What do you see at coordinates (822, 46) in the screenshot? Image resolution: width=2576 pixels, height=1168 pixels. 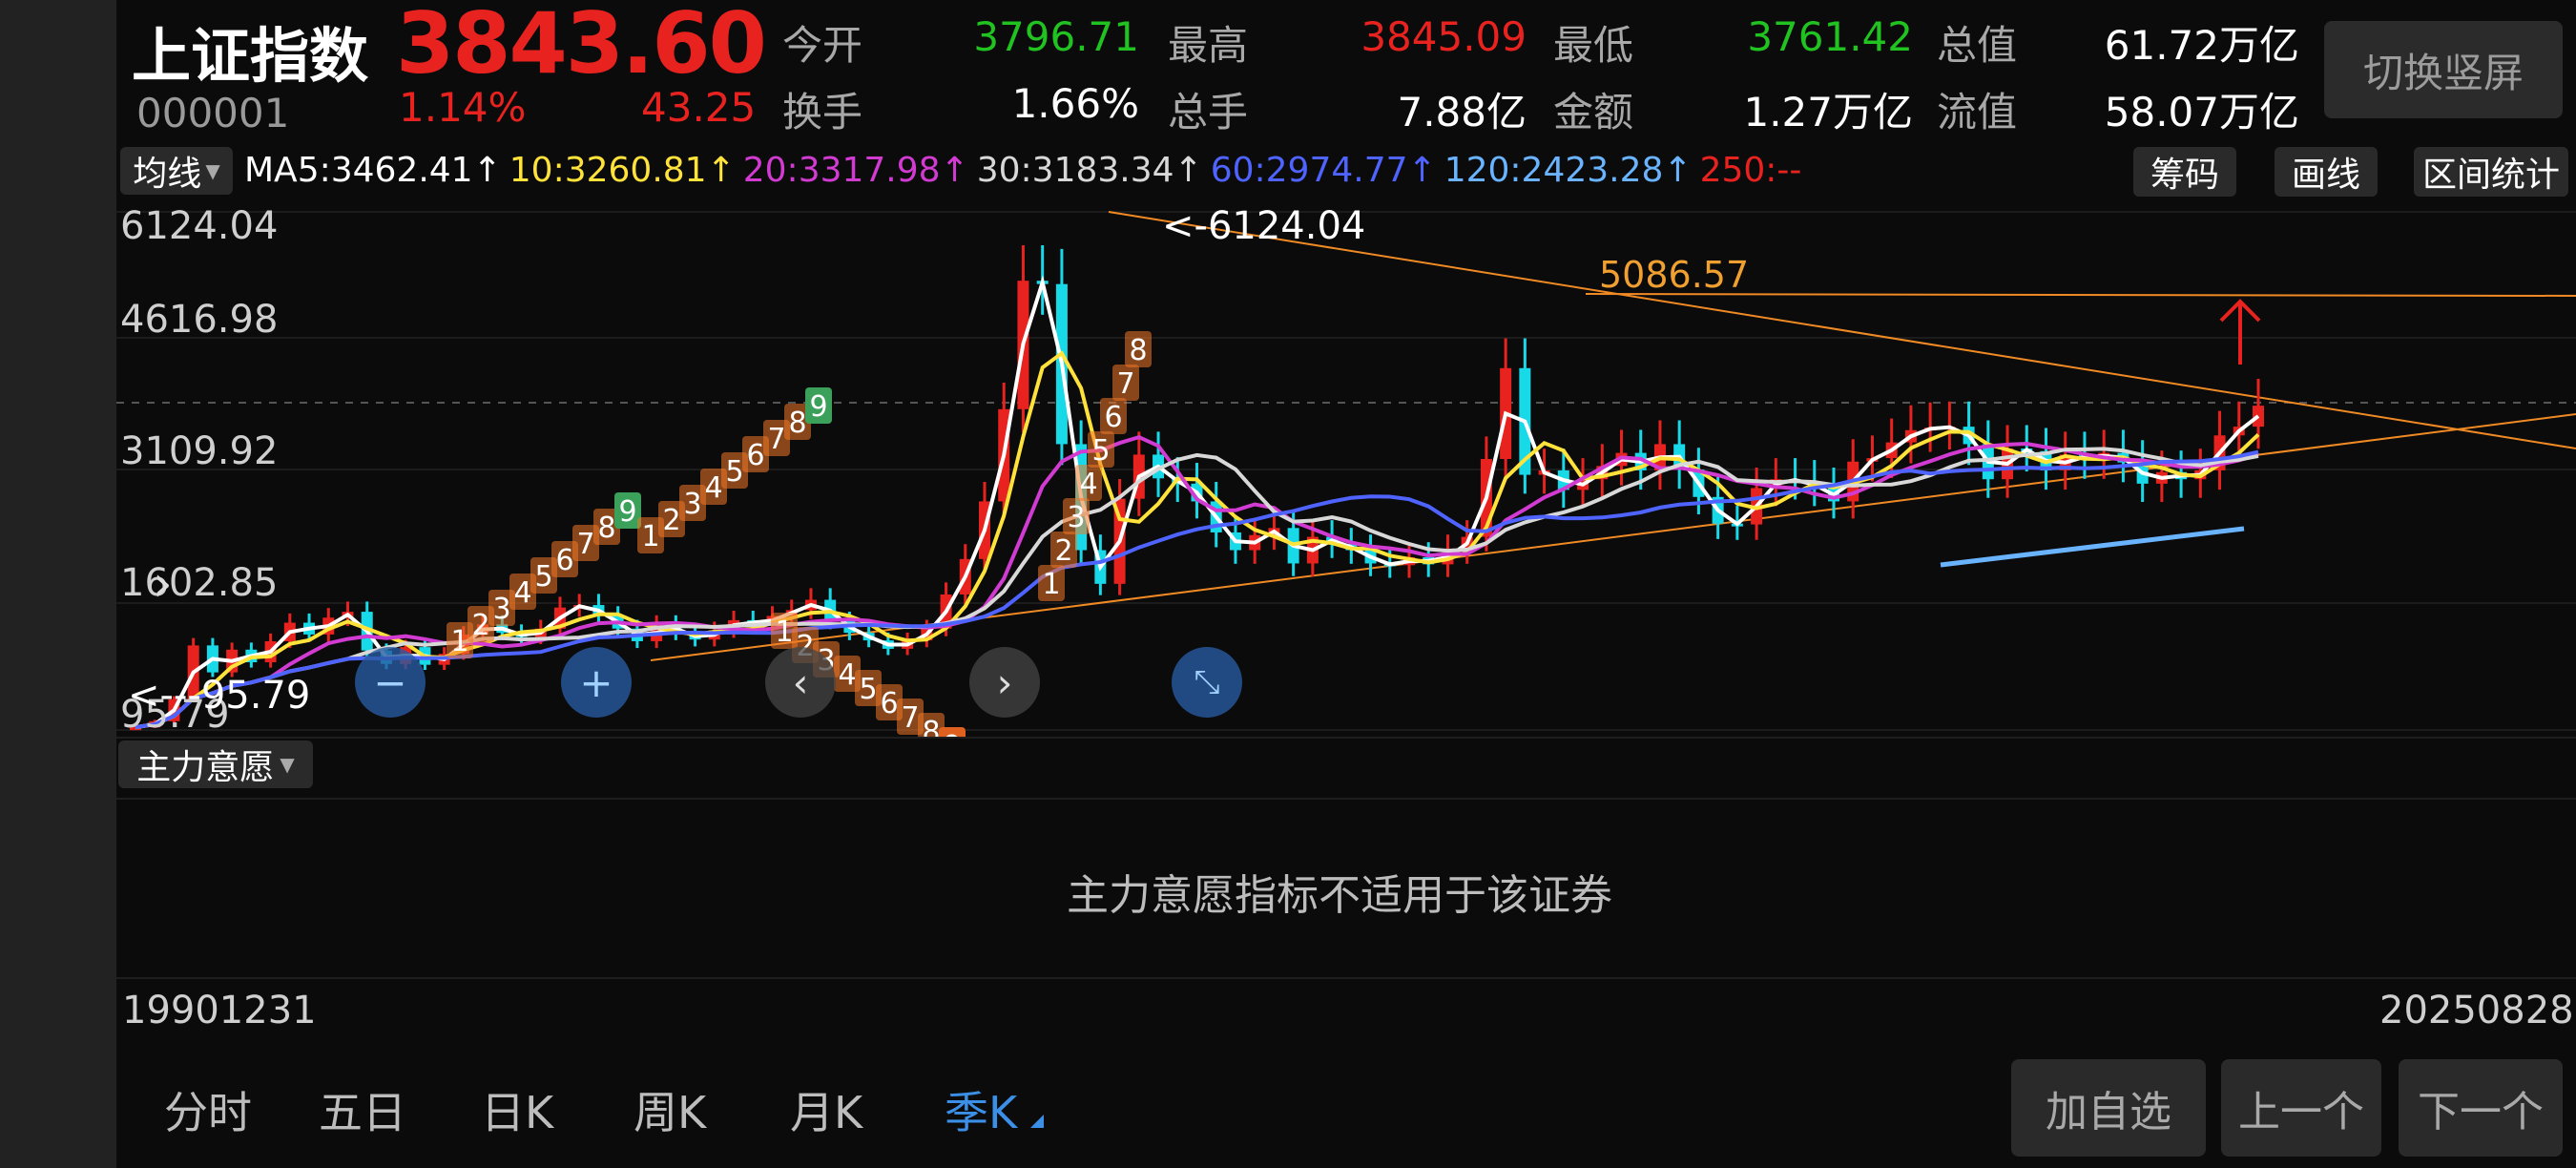 I see `stat-label-open: 今开` at bounding box center [822, 46].